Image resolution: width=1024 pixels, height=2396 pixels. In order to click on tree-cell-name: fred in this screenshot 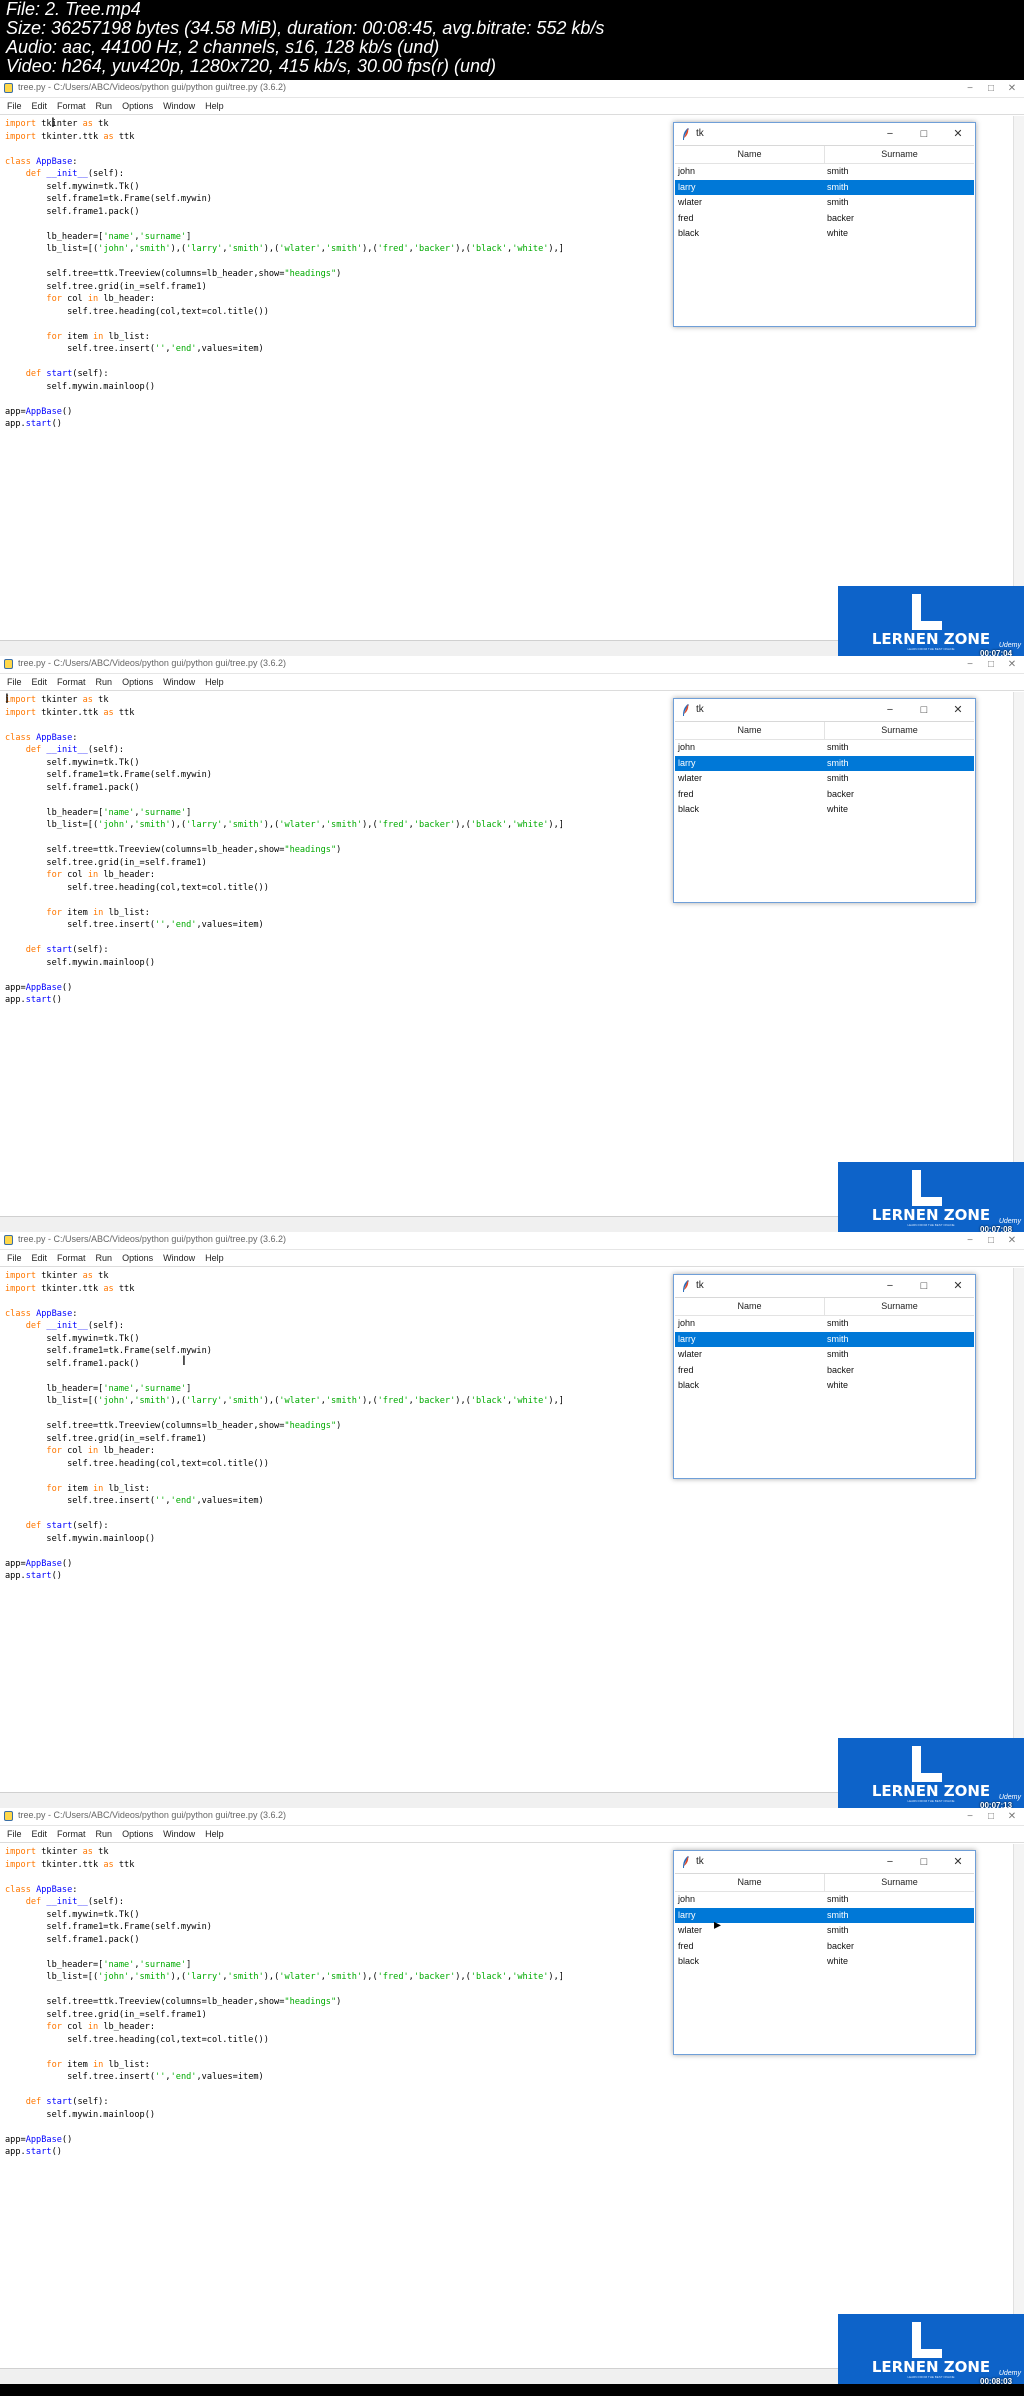, I will do `click(686, 217)`.